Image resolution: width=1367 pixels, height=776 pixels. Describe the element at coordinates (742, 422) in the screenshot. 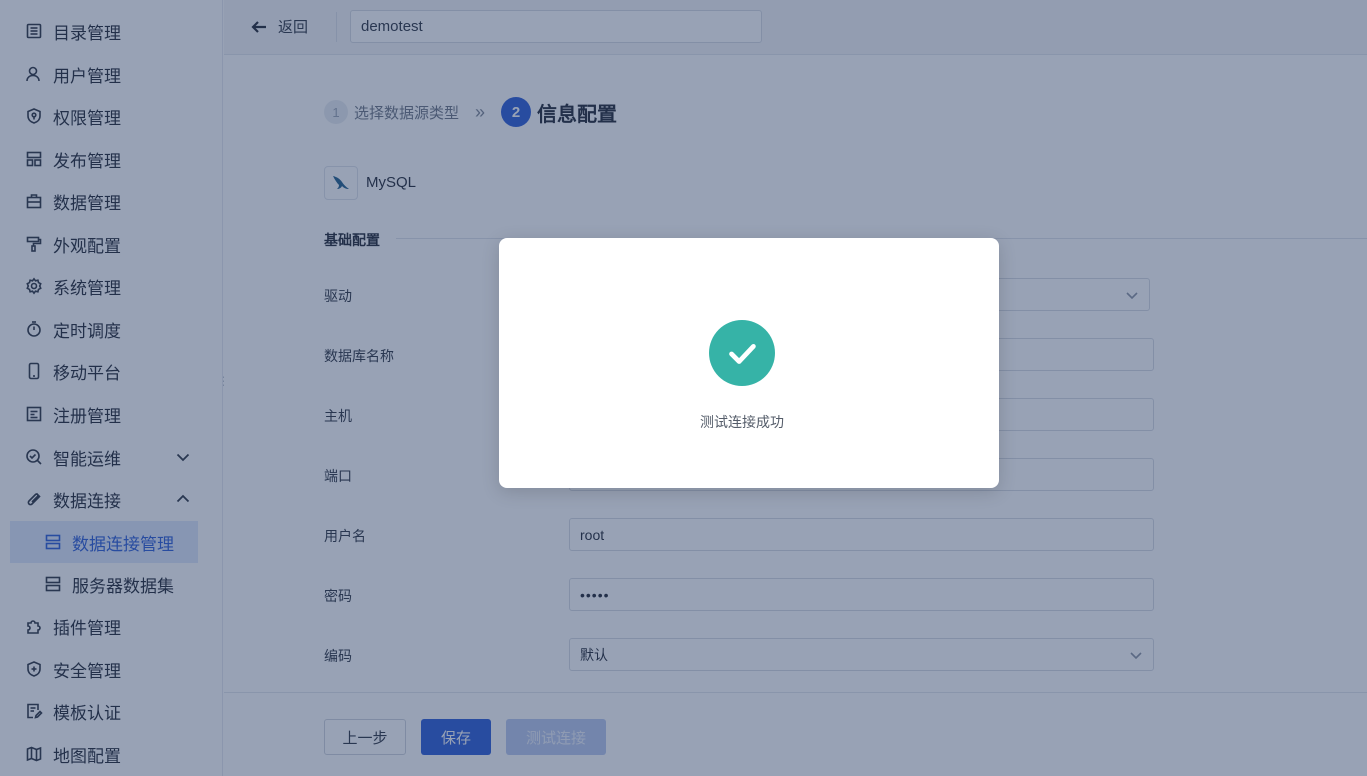

I see `success-message: 测试连接成功` at that location.